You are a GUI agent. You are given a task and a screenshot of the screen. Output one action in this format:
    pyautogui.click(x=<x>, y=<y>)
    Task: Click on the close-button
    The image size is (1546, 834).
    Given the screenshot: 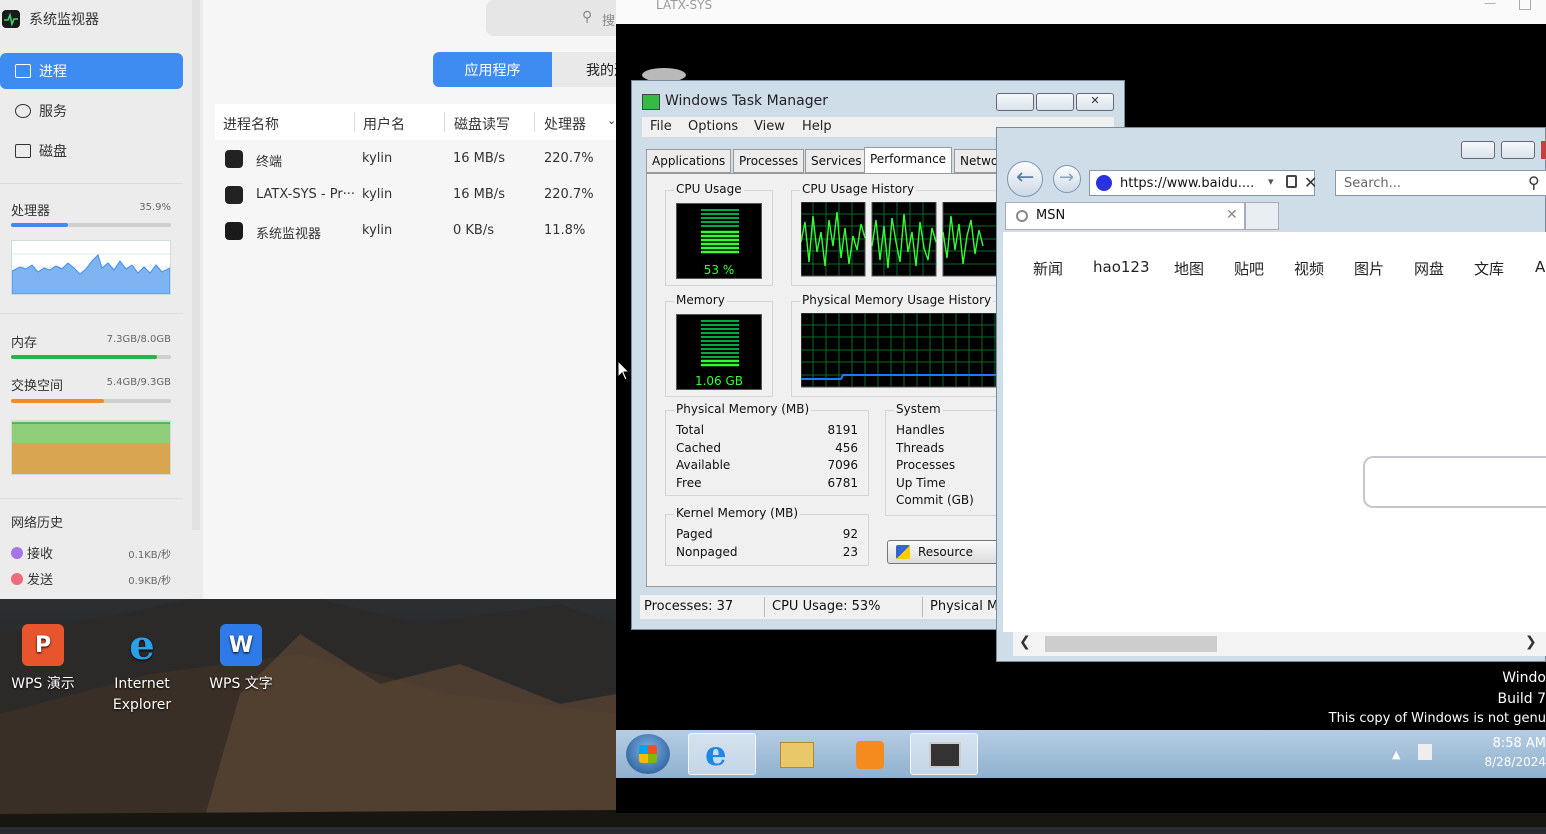 What is the action you would take?
    pyautogui.click(x=1543, y=150)
    